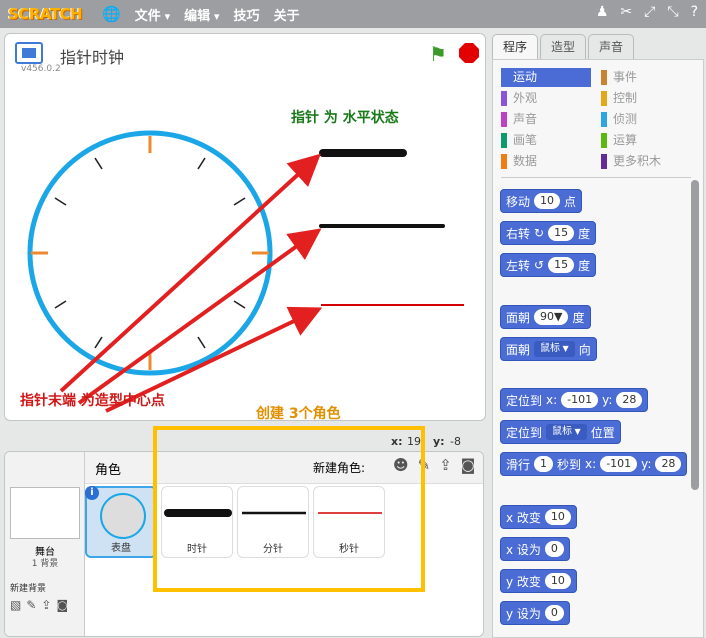 Image resolution: width=706 pixels, height=638 pixels. Describe the element at coordinates (695, 335) in the screenshot. I see `palette-scrollbar` at that location.